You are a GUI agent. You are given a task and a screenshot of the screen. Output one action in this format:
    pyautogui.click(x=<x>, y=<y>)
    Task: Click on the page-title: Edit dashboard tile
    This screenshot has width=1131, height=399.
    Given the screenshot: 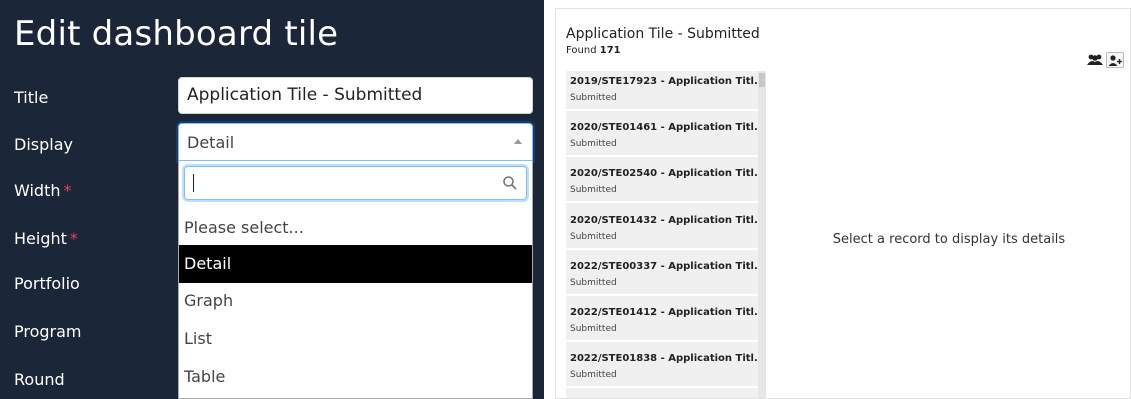 What is the action you would take?
    pyautogui.click(x=176, y=34)
    